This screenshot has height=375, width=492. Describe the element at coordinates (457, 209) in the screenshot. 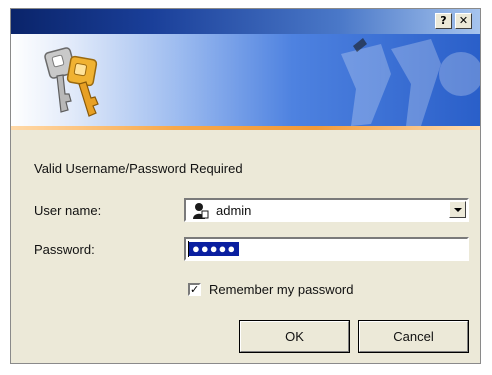

I see `chevron-down-icon` at that location.